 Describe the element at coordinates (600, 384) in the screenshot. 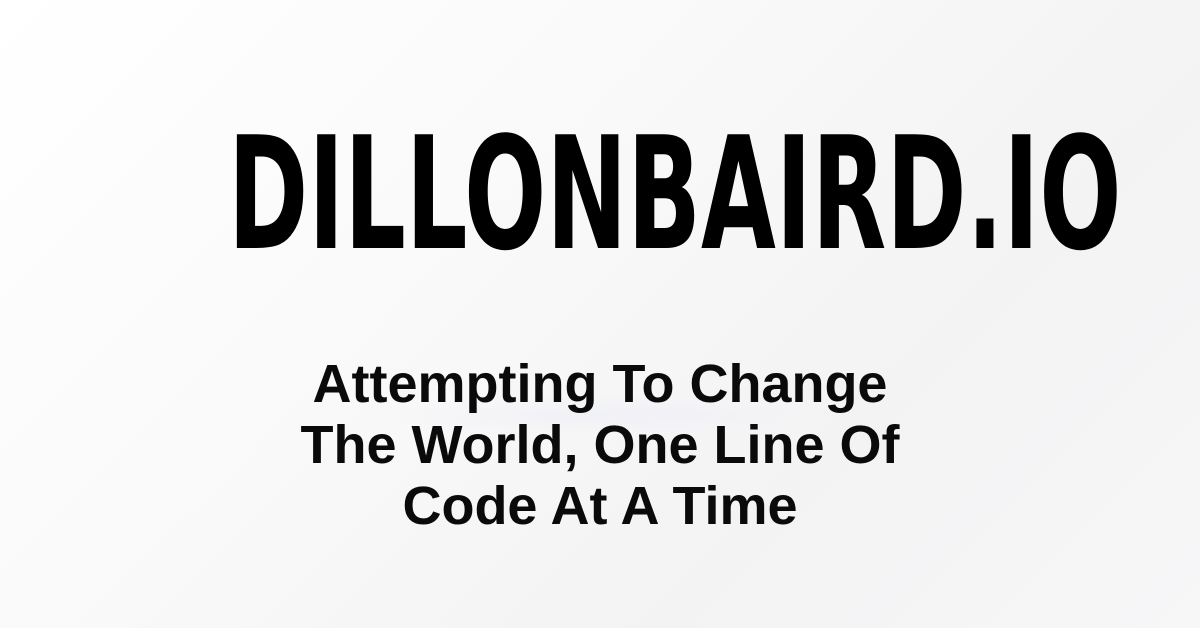

I see `tagline-line: Attempting To Change` at that location.